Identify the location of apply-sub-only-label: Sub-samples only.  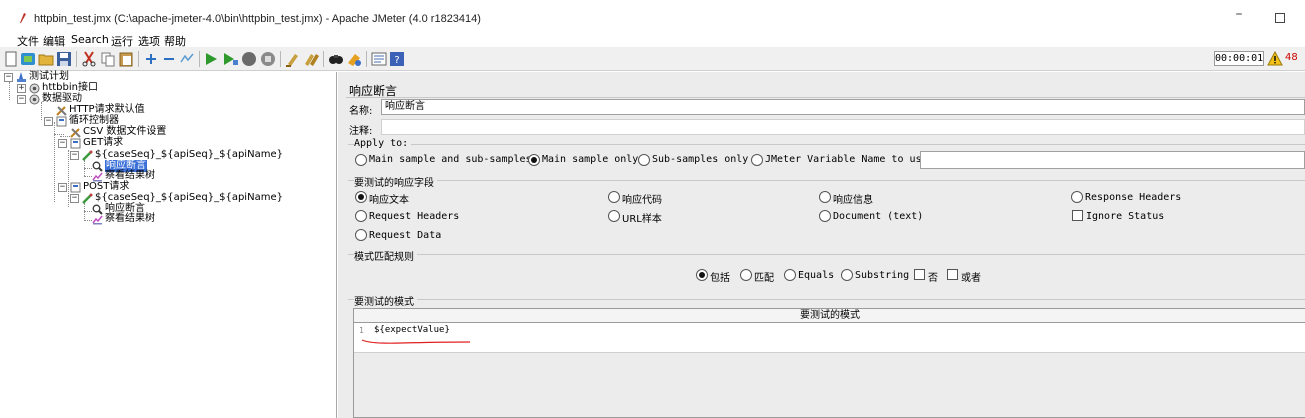
(700, 159).